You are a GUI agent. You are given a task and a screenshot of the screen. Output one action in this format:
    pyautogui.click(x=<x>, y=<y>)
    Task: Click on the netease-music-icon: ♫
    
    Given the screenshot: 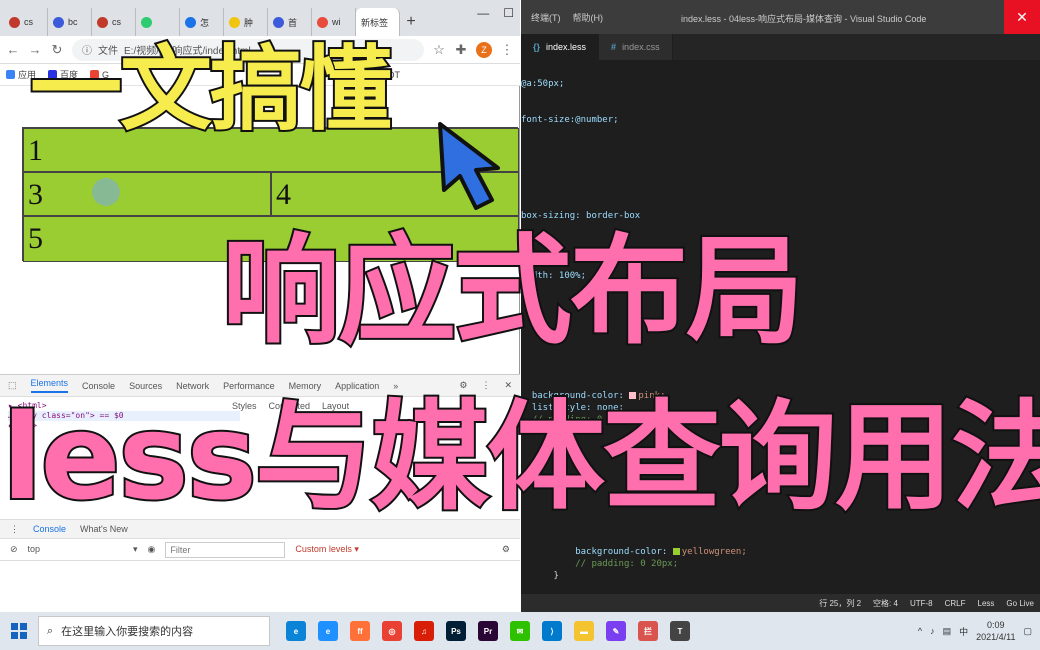 What is the action you would take?
    pyautogui.click(x=424, y=631)
    